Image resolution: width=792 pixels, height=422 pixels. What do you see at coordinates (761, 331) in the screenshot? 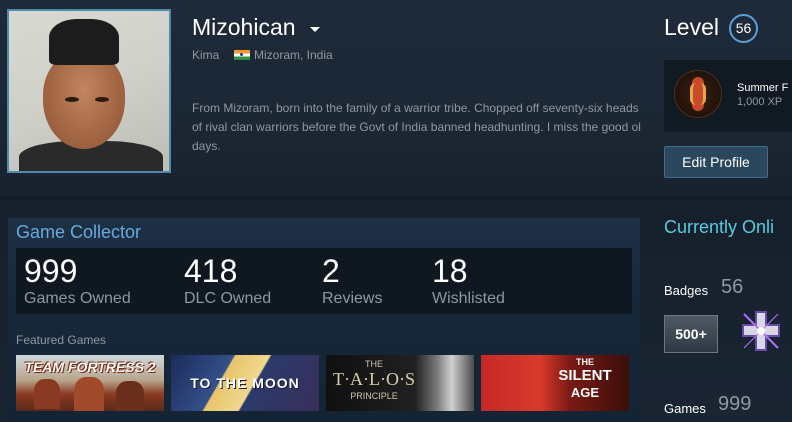
I see `sparkle-cross-badge-icon` at bounding box center [761, 331].